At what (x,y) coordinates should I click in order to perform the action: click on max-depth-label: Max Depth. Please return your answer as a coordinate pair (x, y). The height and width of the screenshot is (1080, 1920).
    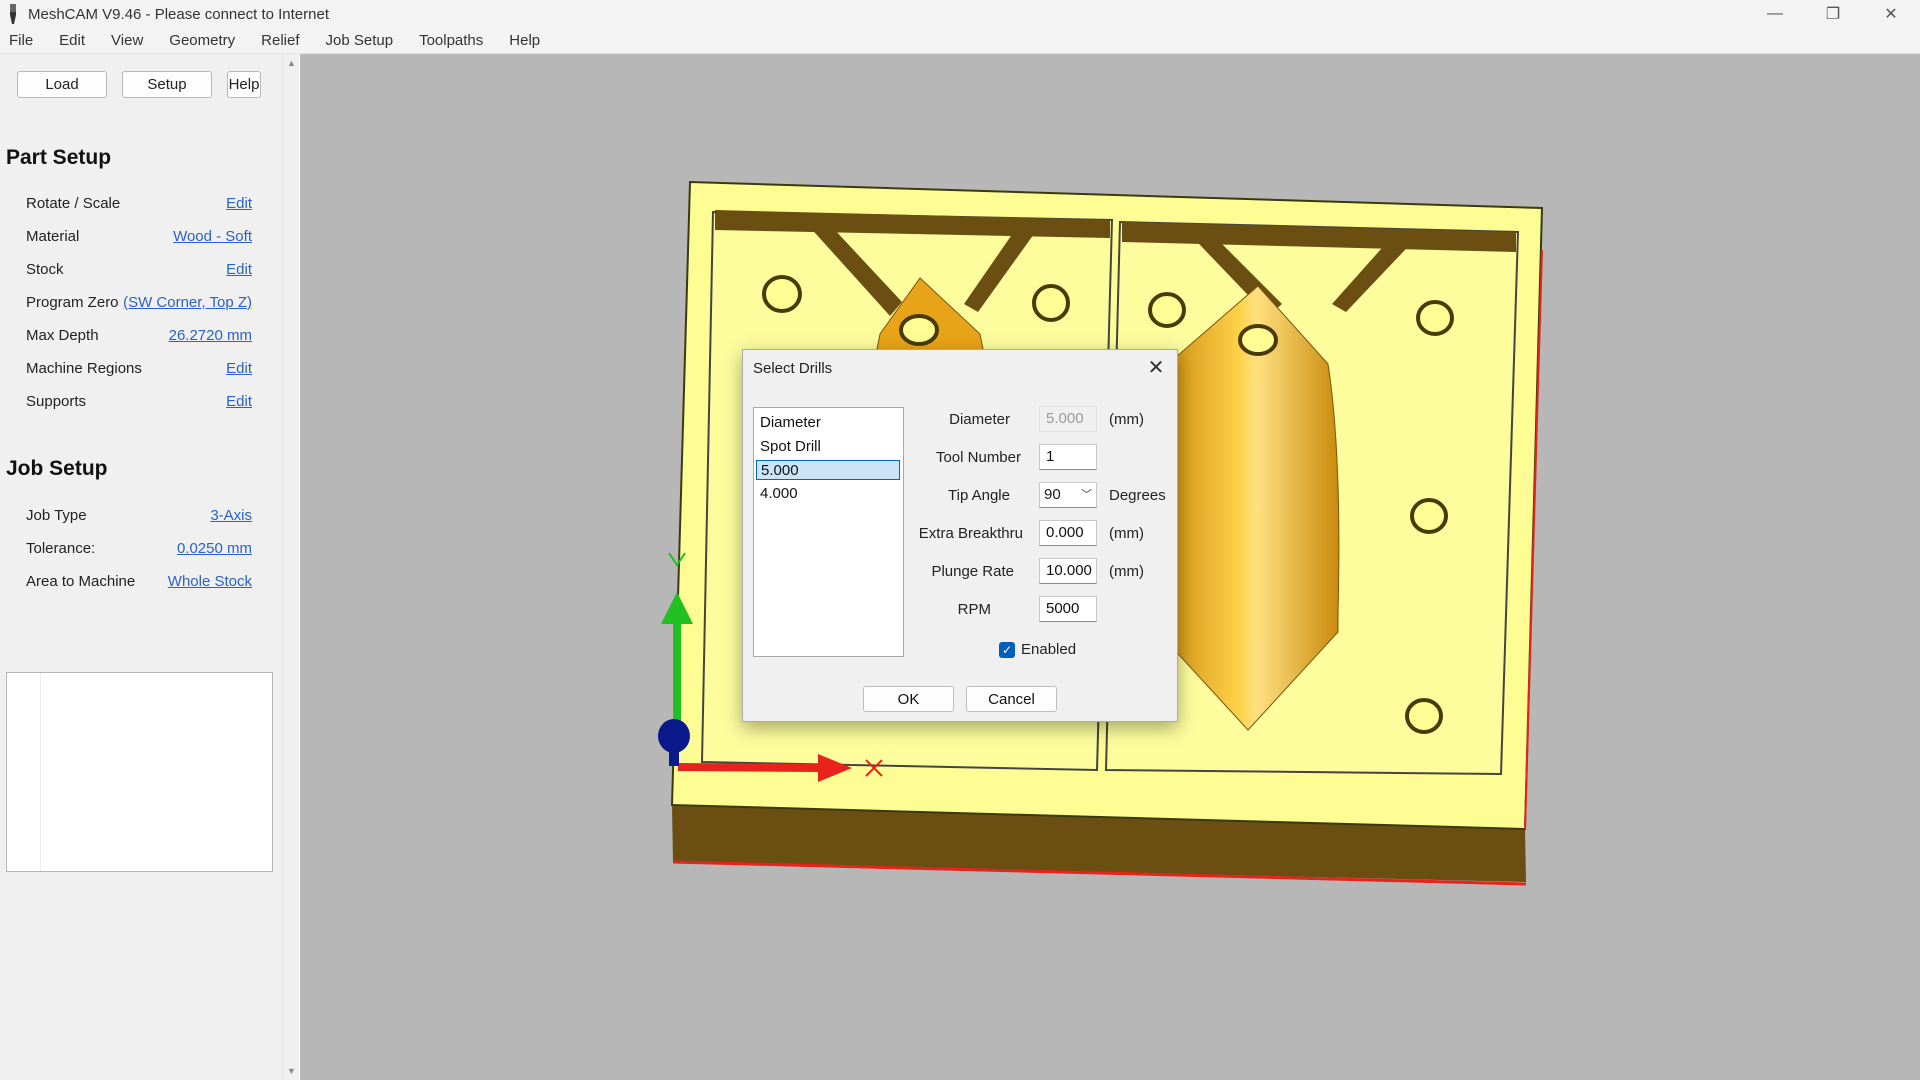
    Looking at the image, I should click on (62, 335).